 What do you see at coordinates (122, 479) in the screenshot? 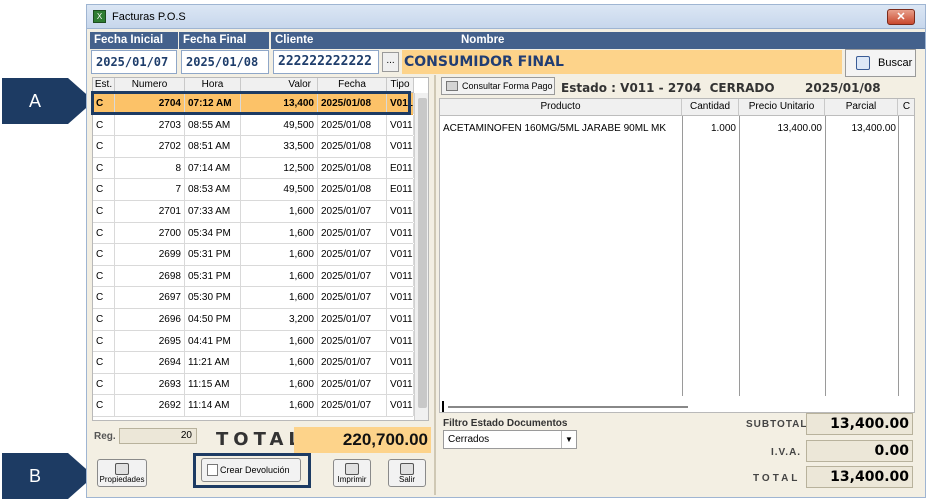
I see `propiedades-label: Propiedades` at bounding box center [122, 479].